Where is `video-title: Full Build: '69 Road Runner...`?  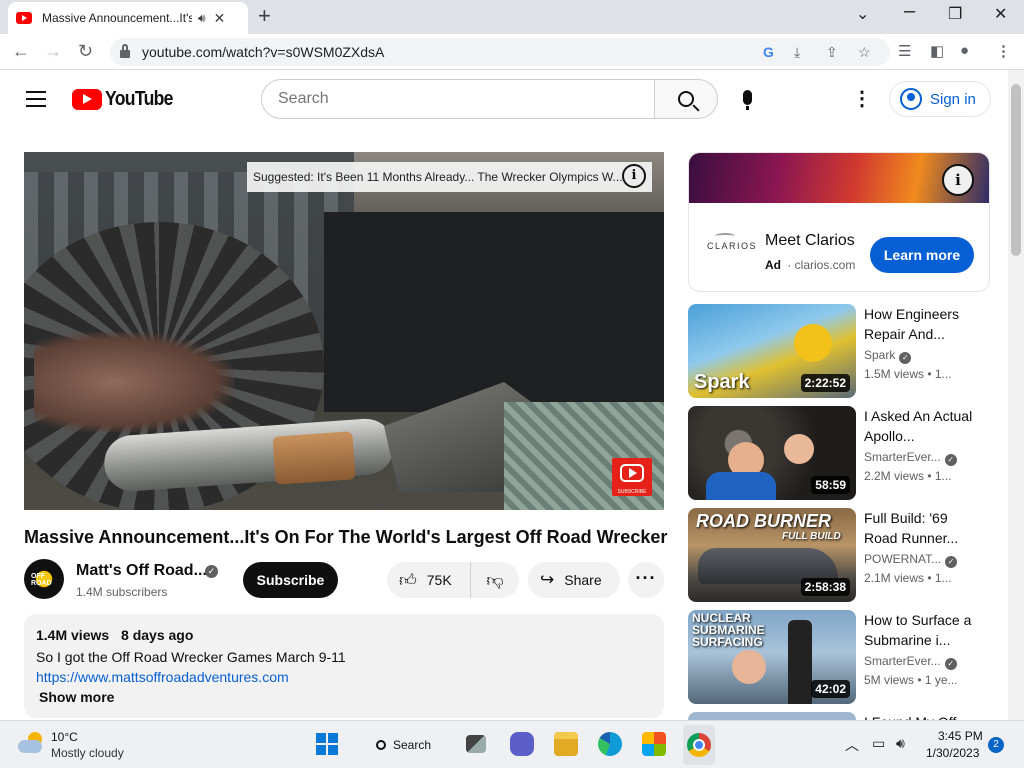
video-title: Full Build: '69 Road Runner... is located at coordinates (924, 528).